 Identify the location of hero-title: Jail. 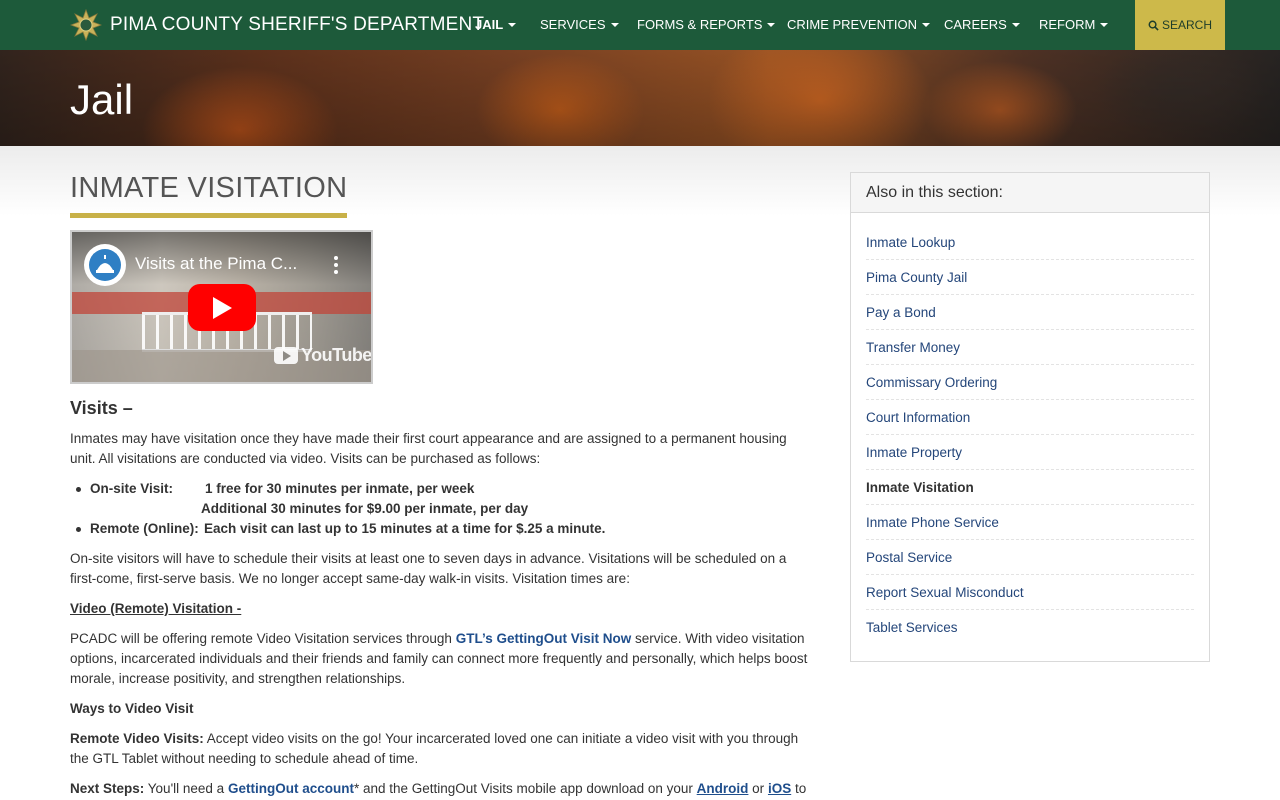
(102, 99).